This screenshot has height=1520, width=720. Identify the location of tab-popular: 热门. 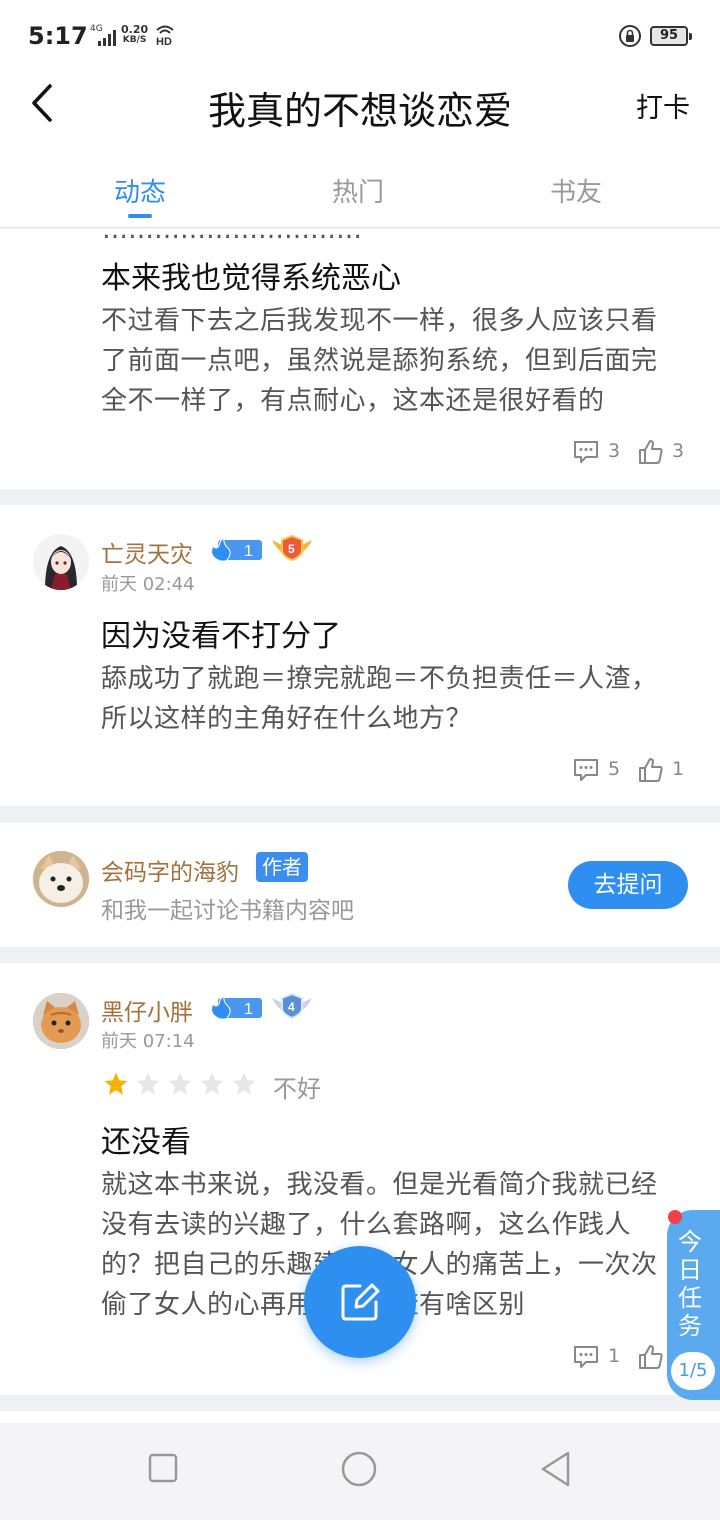
(358, 190).